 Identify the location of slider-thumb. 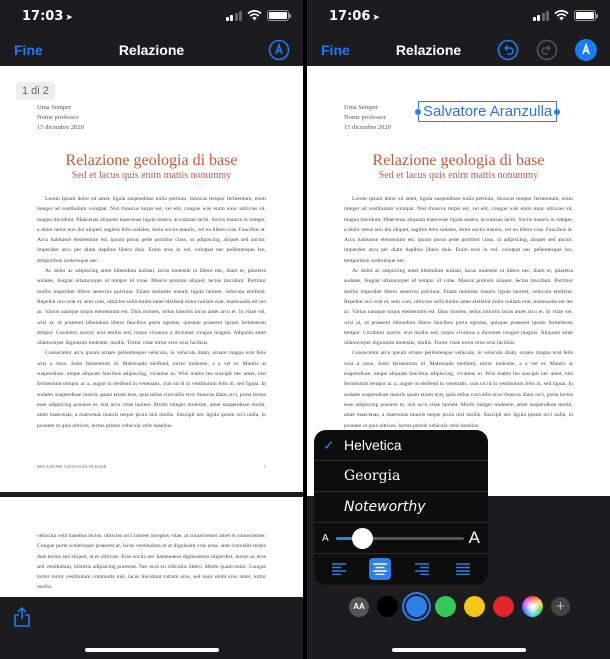
(362, 538).